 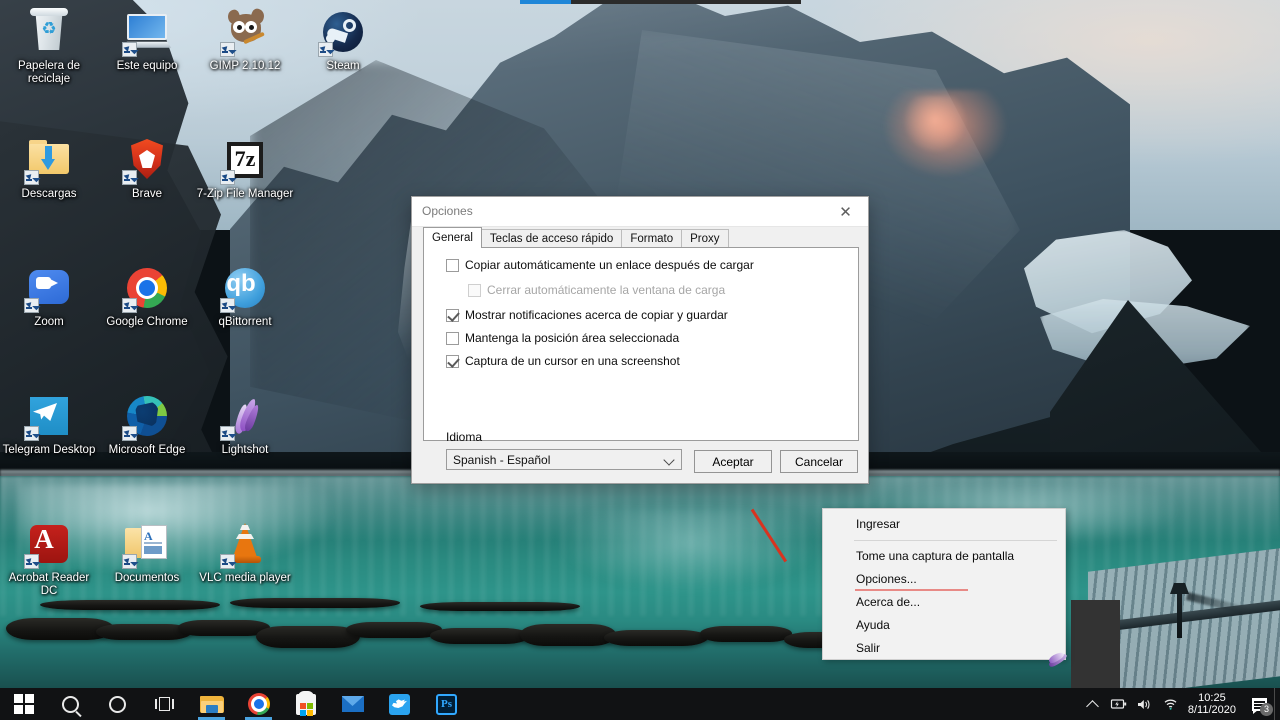 I want to click on desktop-icon-vlc-media-player: VLC media player, so click(x=245, y=552).